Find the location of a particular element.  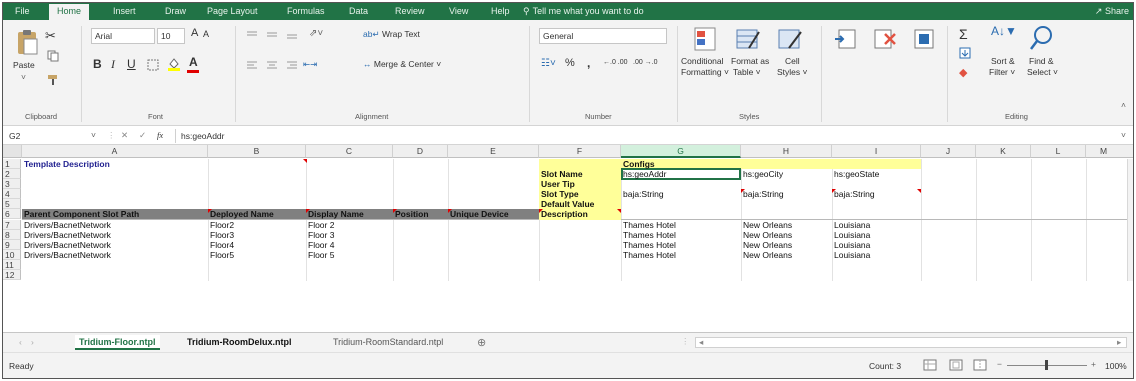

zoom-out-icon: − is located at coordinates (999, 364).